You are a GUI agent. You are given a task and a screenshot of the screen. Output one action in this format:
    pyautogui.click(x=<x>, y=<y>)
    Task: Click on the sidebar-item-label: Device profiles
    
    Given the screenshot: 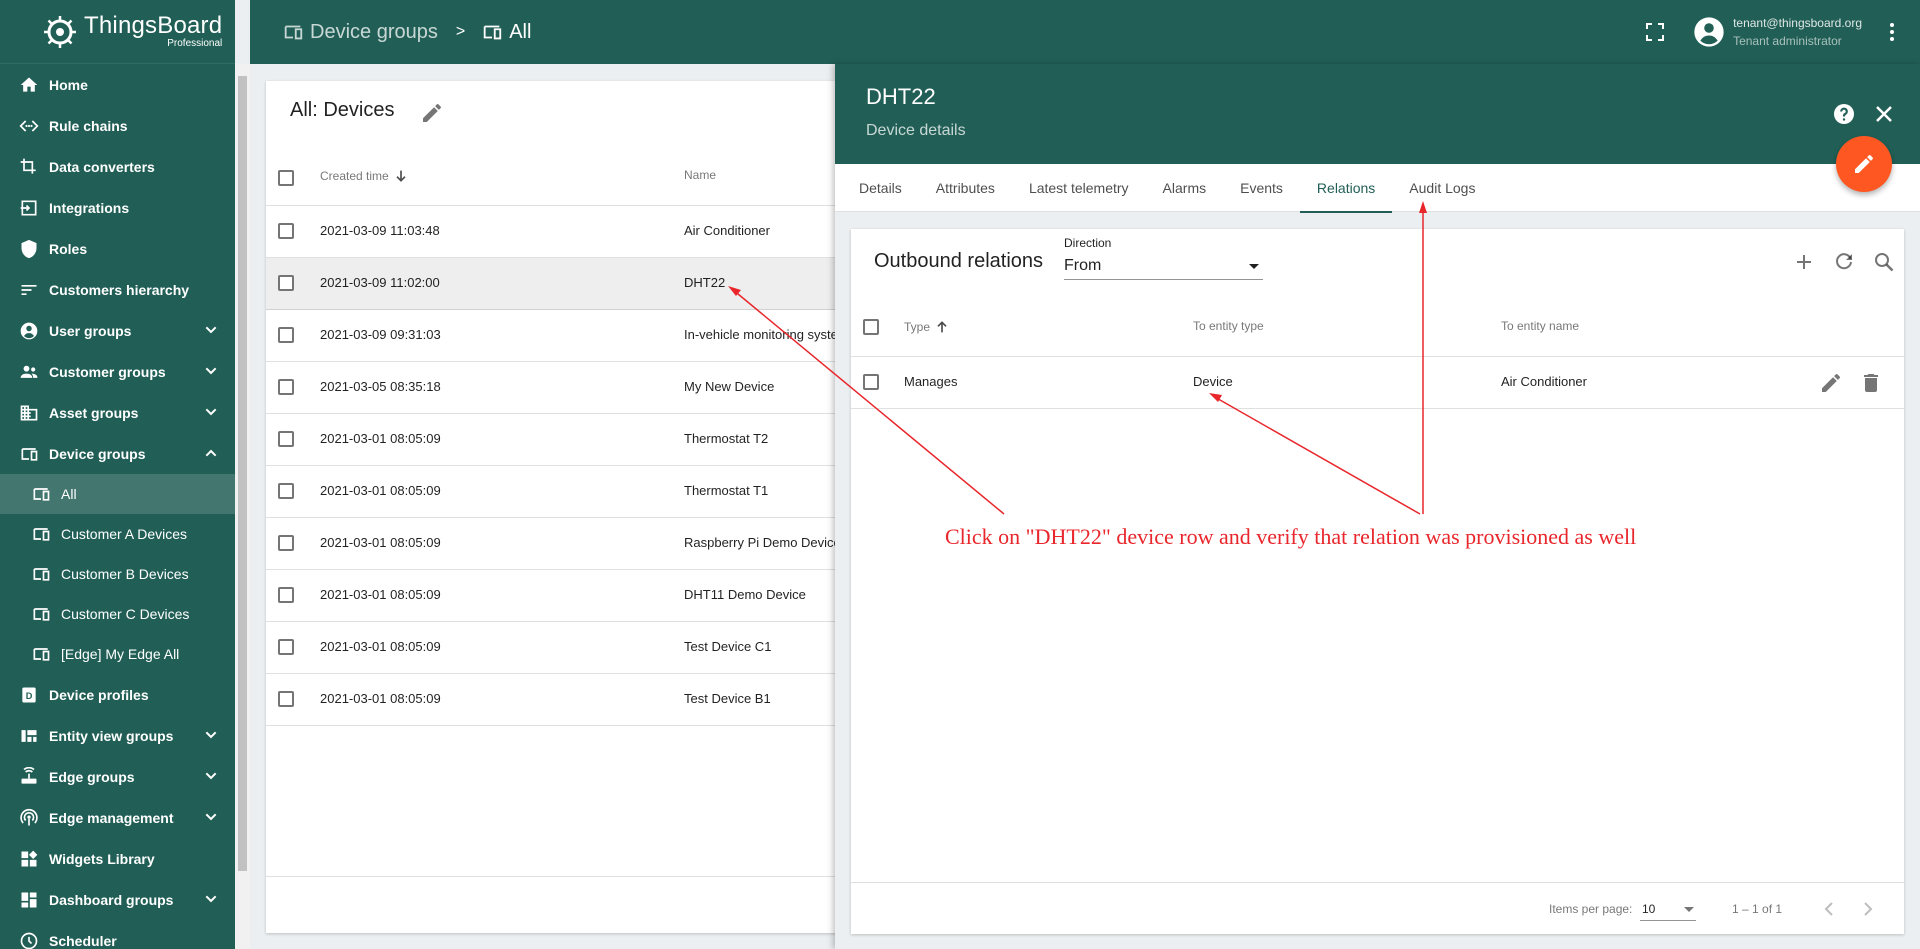 What is the action you would take?
    pyautogui.click(x=99, y=694)
    